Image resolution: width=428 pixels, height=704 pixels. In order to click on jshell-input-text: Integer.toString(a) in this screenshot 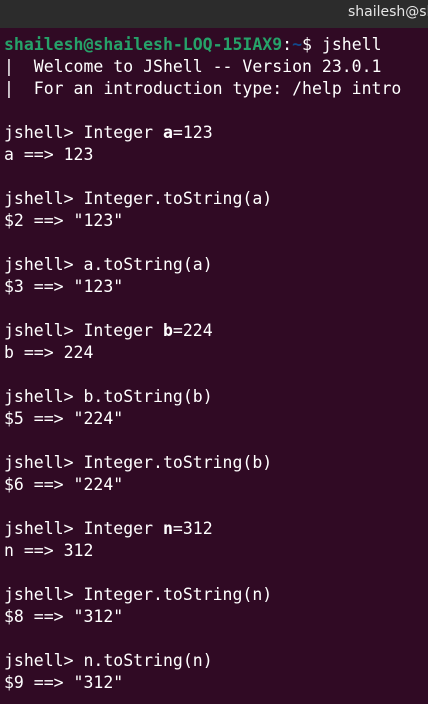, I will do `click(178, 198)`.